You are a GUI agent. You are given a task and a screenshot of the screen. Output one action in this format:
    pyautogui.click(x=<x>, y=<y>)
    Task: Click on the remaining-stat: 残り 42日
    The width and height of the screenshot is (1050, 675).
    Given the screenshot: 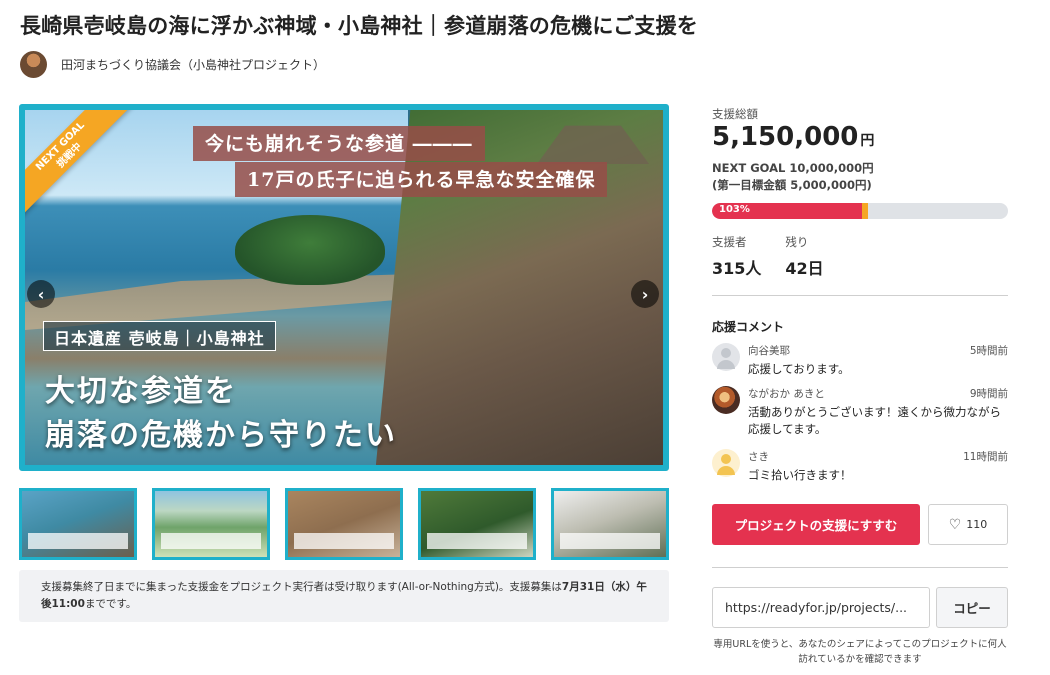 What is the action you would take?
    pyautogui.click(x=804, y=256)
    